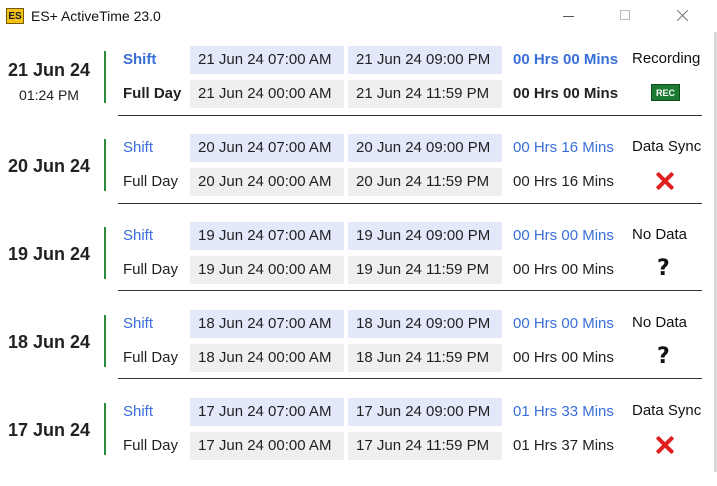 Image resolution: width=717 pixels, height=486 pixels. I want to click on shift-end-time: 21 Jun 24 09:00 PM, so click(425, 60).